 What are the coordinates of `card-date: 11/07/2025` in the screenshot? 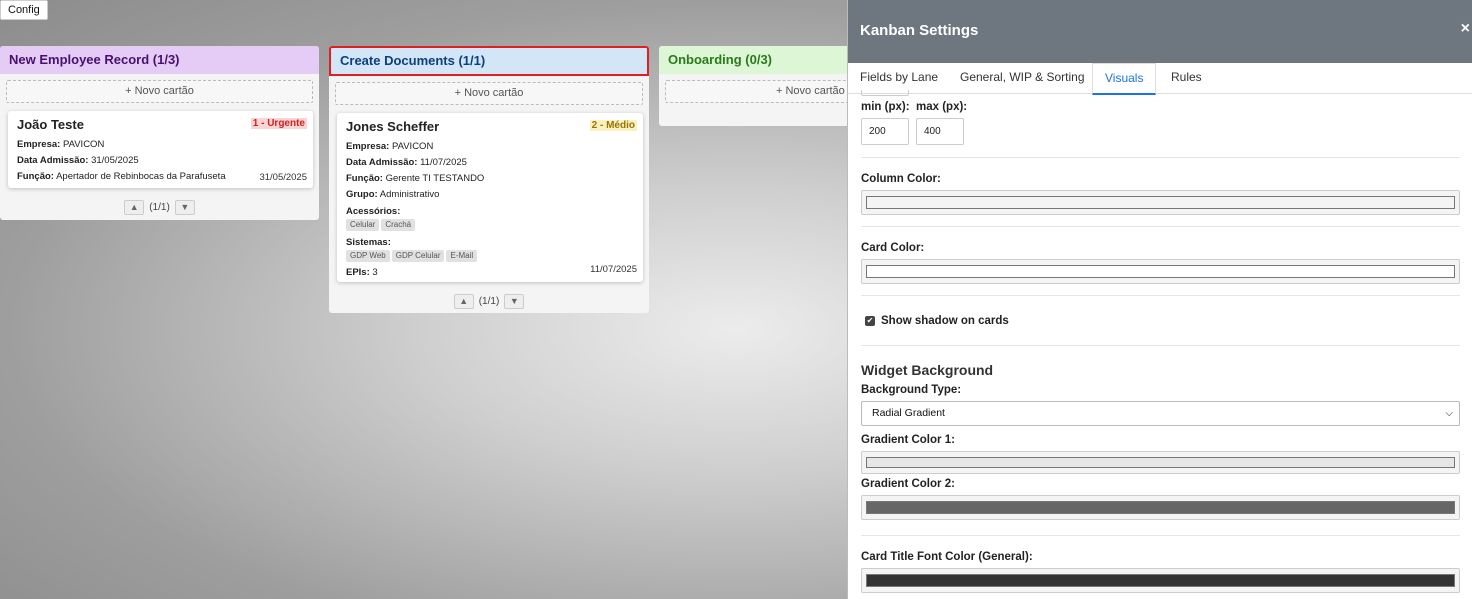 It's located at (613, 269).